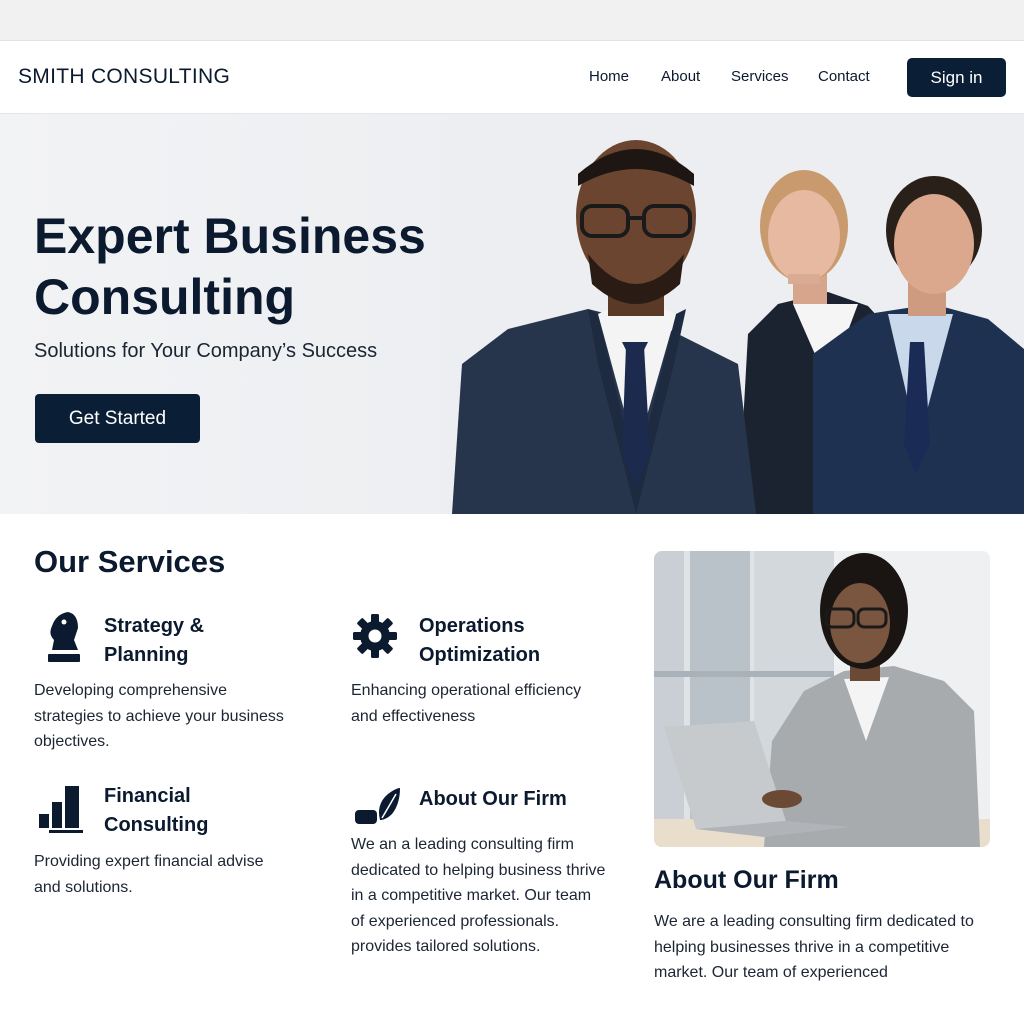 Image resolution: width=1024 pixels, height=1024 pixels. Describe the element at coordinates (760, 76) in the screenshot. I see `nav-link-services: Services` at that location.